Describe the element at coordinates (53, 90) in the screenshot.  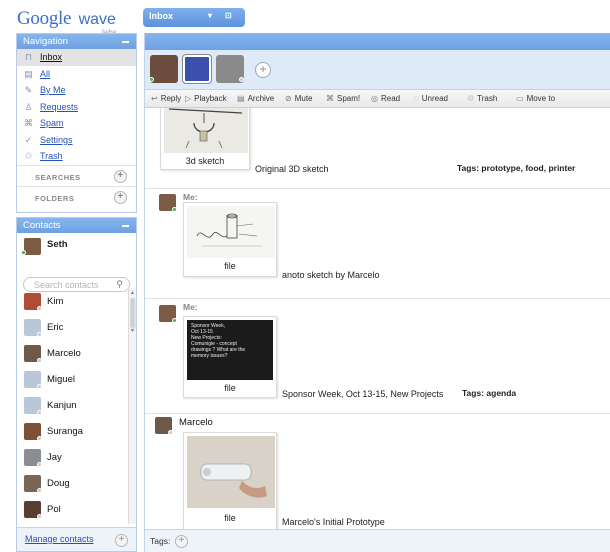
I see `sidebar-item-label: By Me` at that location.